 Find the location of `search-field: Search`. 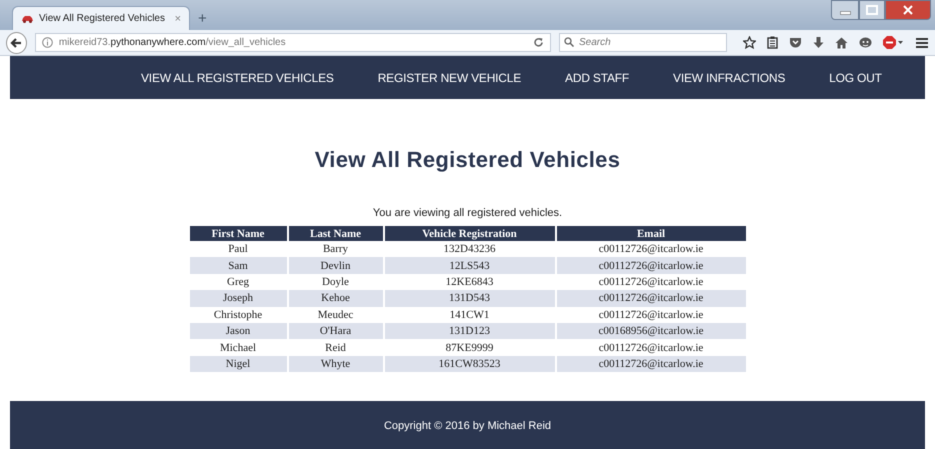

search-field: Search is located at coordinates (643, 42).